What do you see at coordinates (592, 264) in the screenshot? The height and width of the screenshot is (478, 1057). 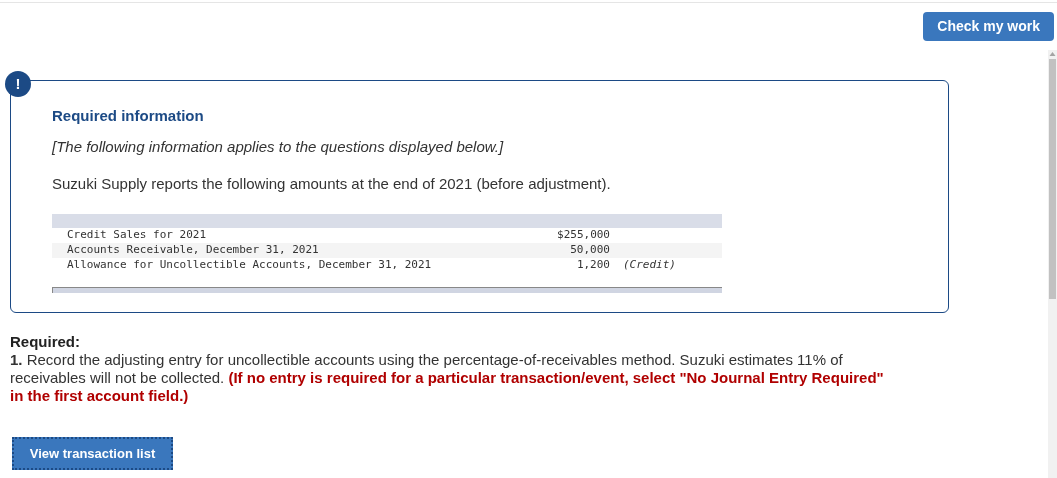 I see `row-amount: 1,200` at bounding box center [592, 264].